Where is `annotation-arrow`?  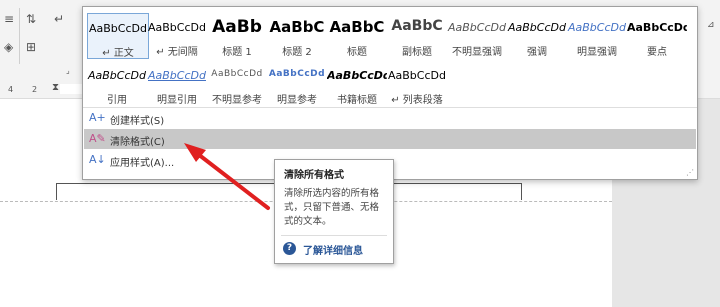 annotation-arrow is located at coordinates (227, 176).